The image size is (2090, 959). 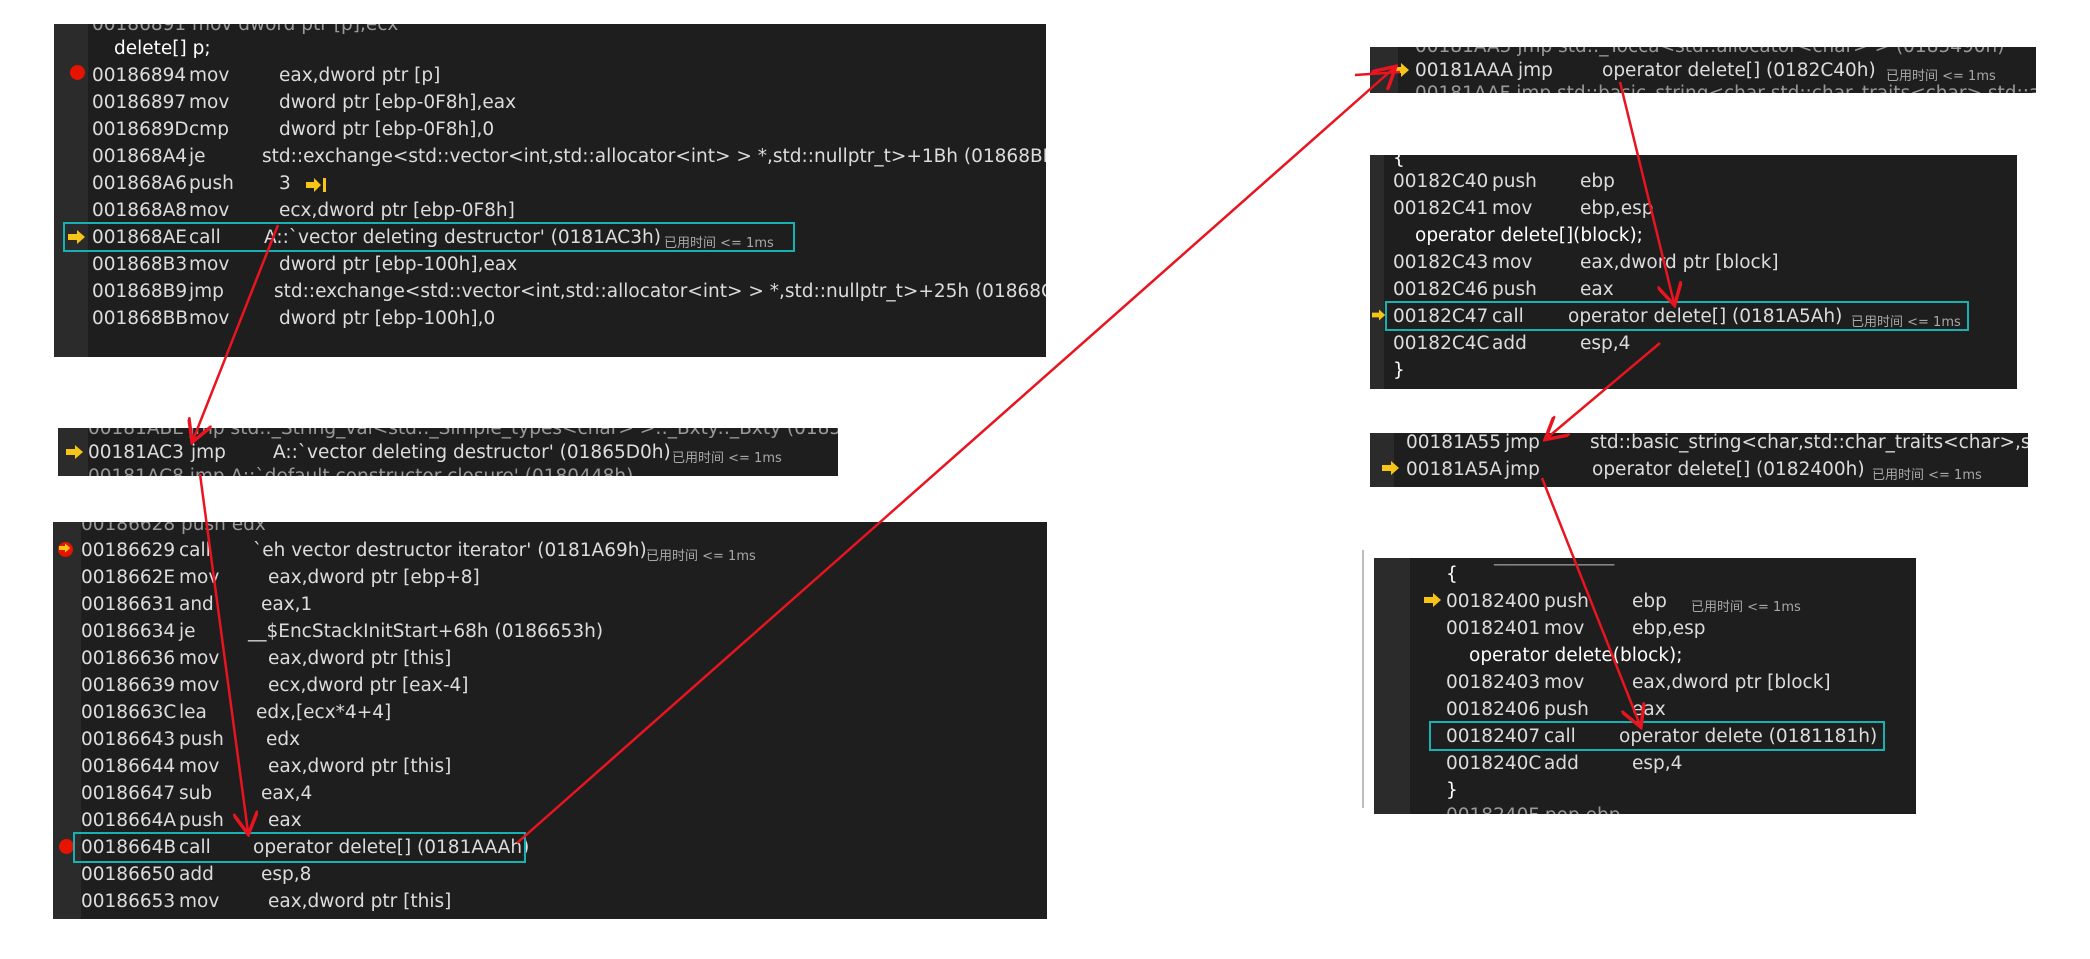 What do you see at coordinates (1604, 390) in the screenshot?
I see `arrow-to-delete-thunk` at bounding box center [1604, 390].